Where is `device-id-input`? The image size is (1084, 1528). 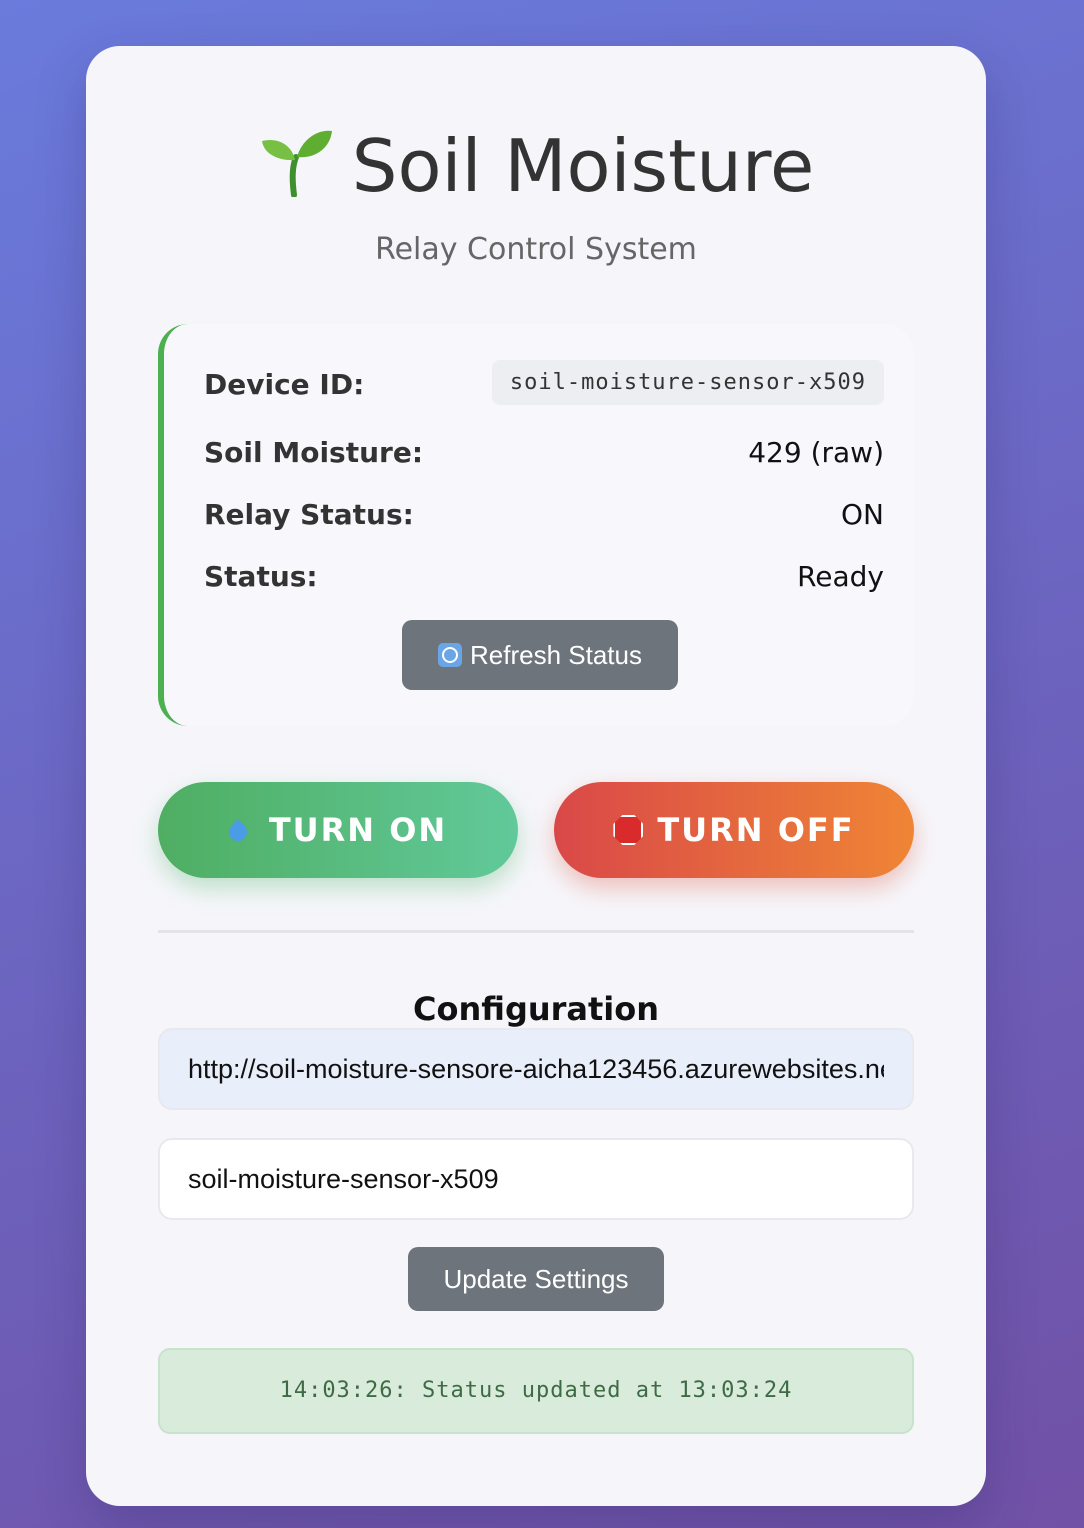
device-id-input is located at coordinates (536, 1179).